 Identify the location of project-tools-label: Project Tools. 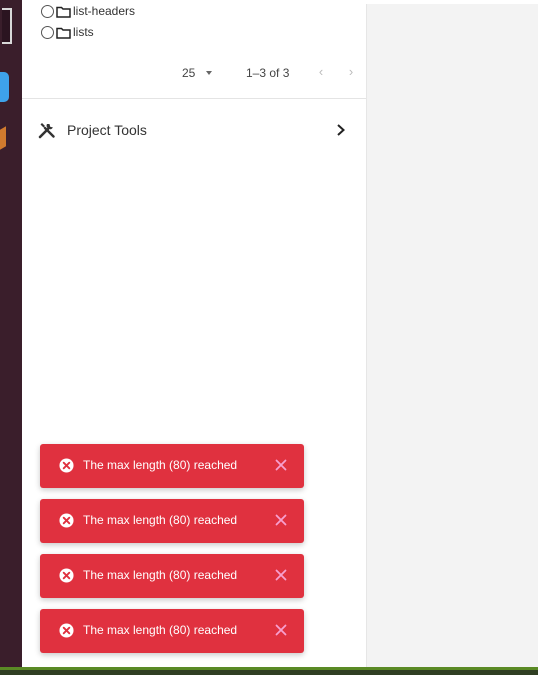
(107, 130).